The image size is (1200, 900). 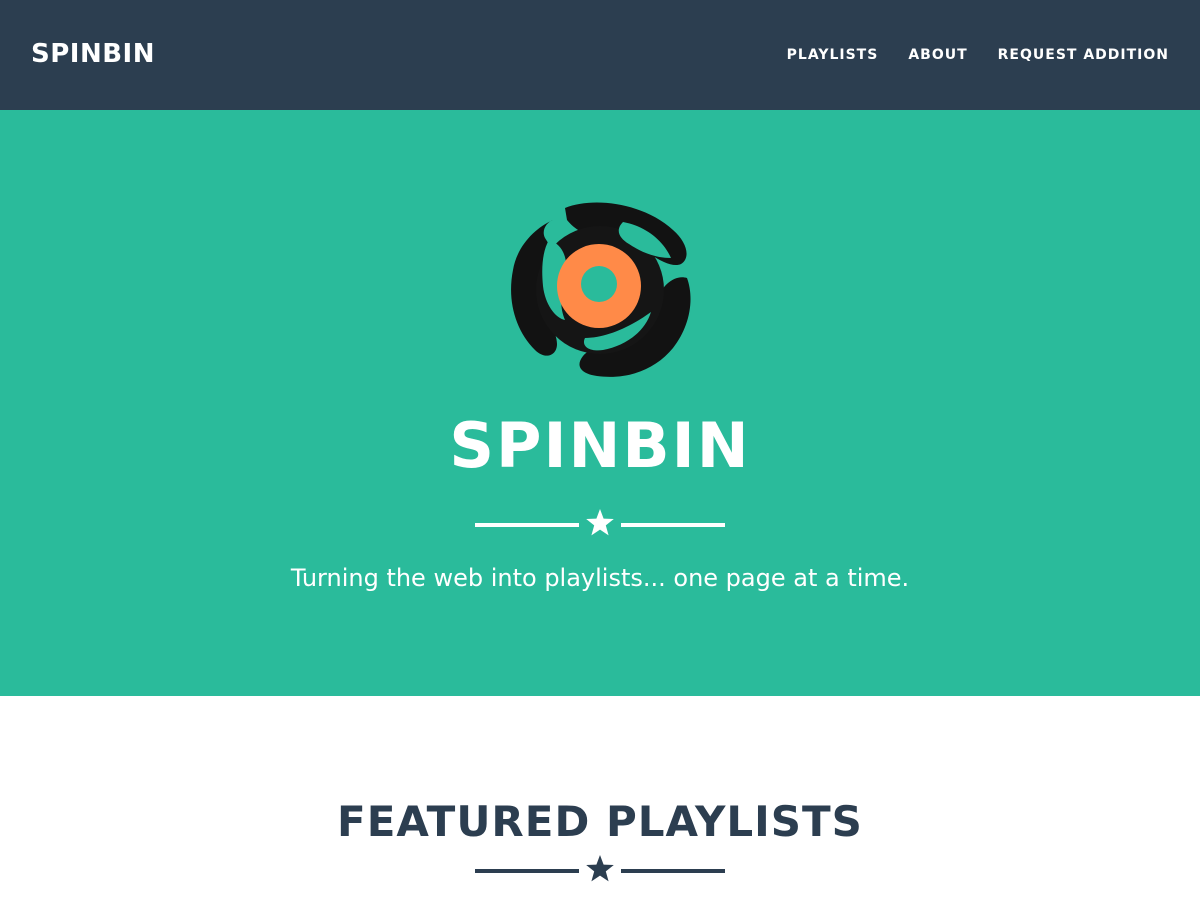 I want to click on nav-link-about: ABOUT, so click(x=937, y=55).